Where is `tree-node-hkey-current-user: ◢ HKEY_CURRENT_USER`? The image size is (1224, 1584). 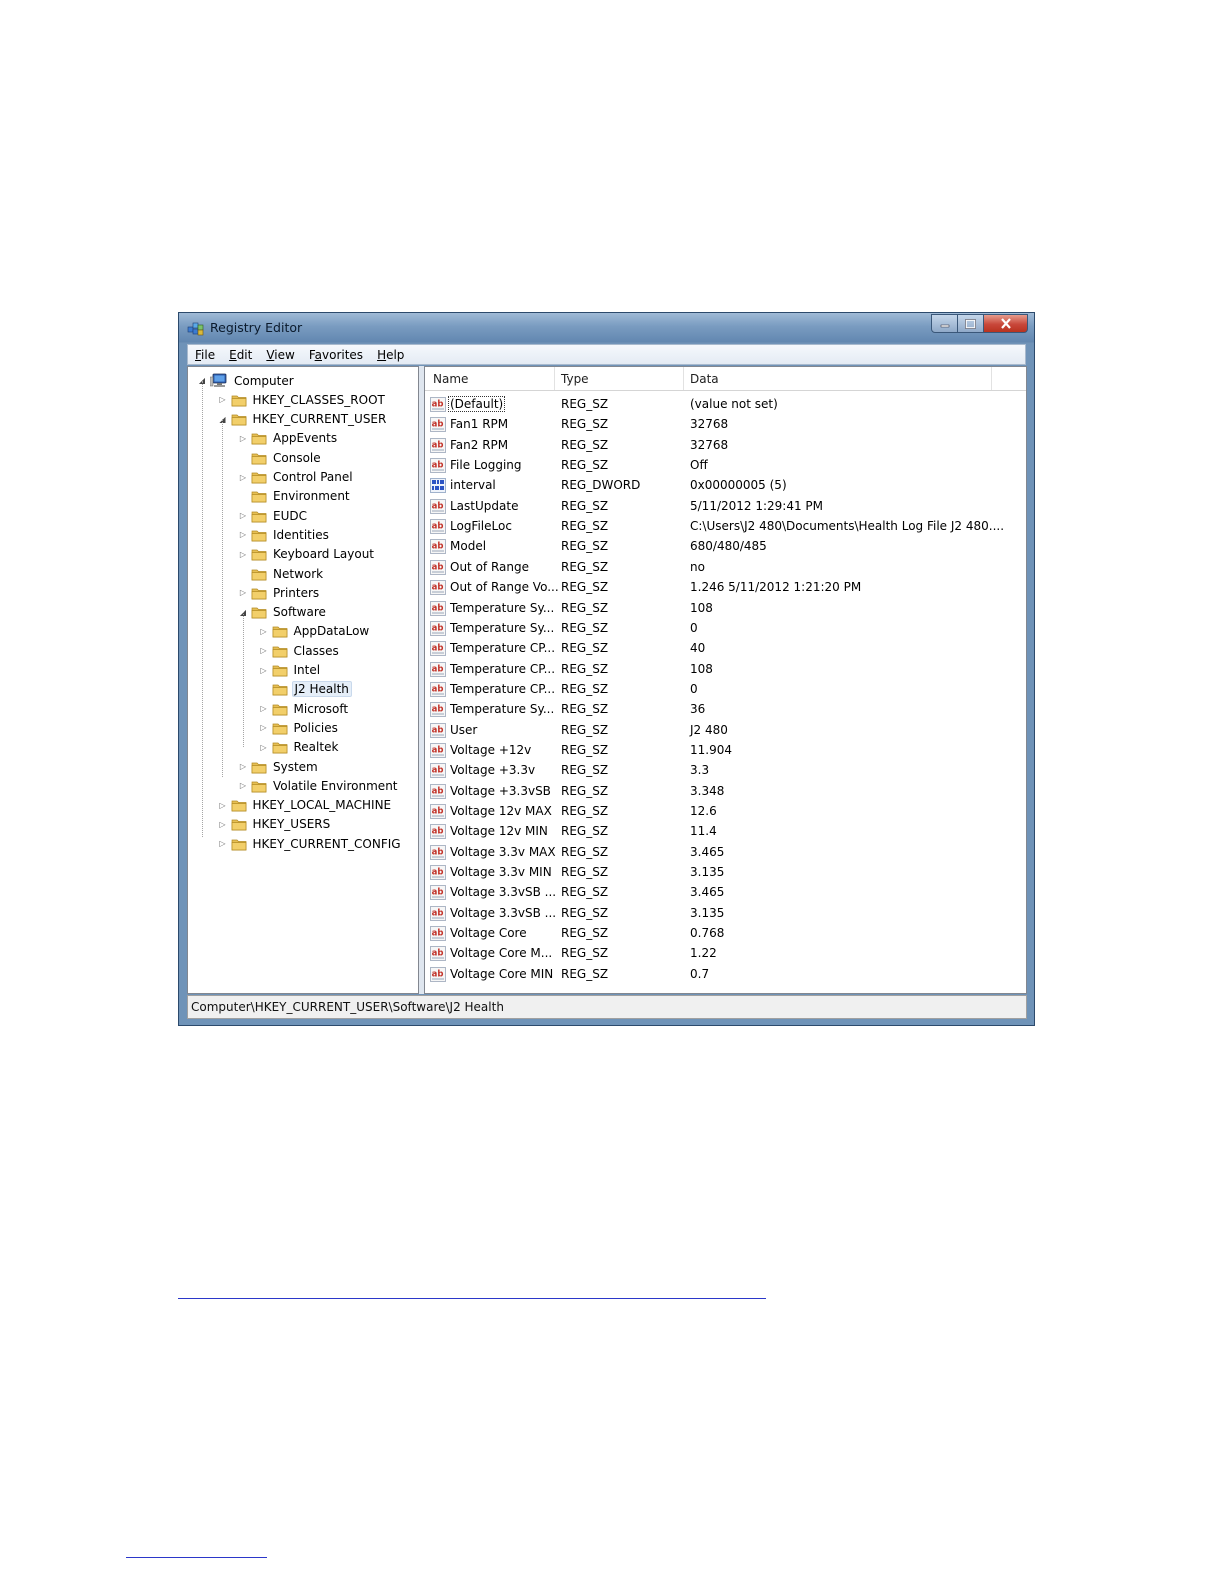
tree-node-hkey-current-user: ◢ HKEY_CURRENT_USER is located at coordinates (303, 419).